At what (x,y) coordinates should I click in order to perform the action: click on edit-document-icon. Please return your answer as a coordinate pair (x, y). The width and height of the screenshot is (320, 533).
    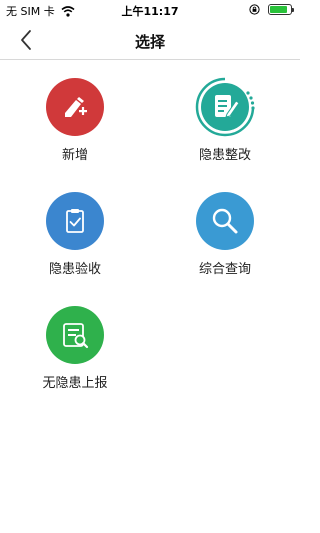
    Looking at the image, I should click on (225, 107).